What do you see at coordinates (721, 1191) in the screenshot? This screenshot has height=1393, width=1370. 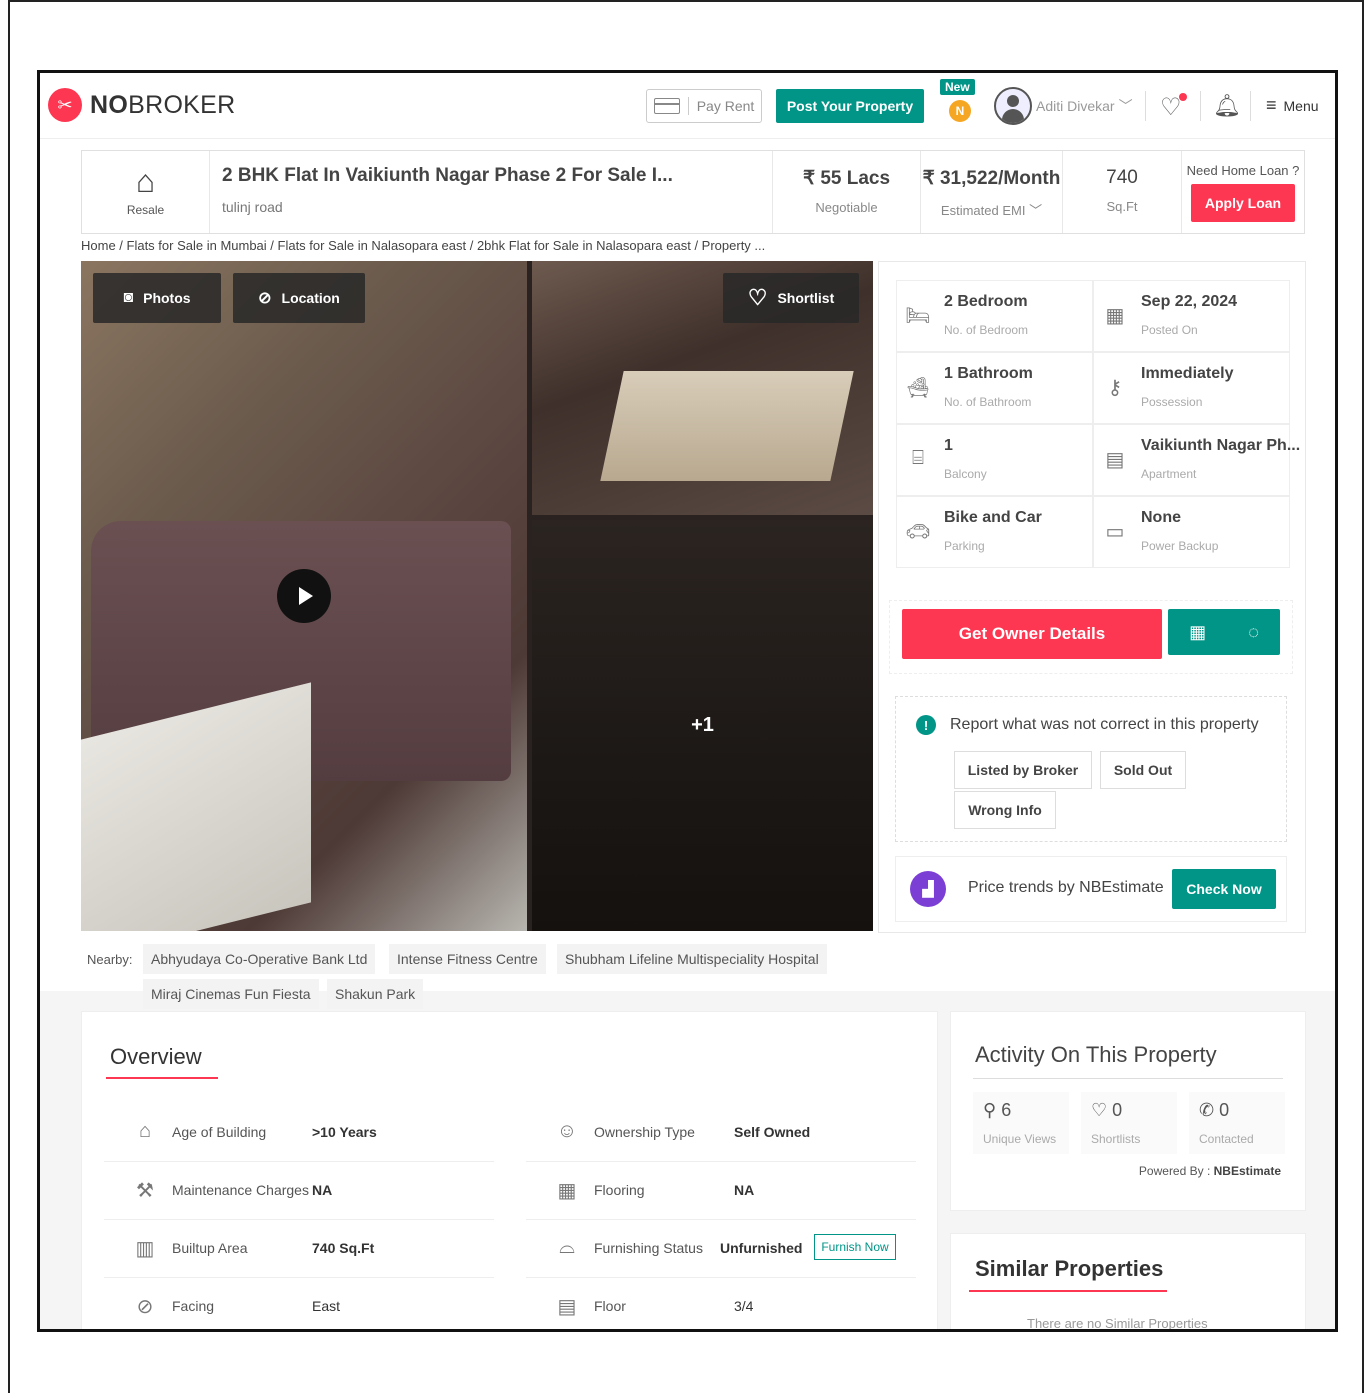 I see `overview-row: ▦ Flooring NA` at bounding box center [721, 1191].